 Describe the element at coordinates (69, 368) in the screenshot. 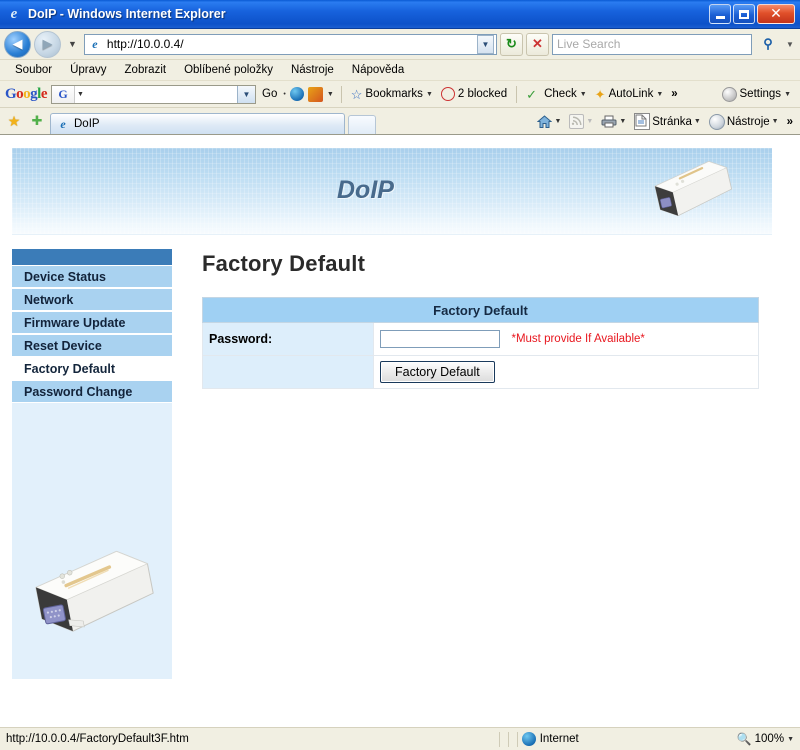

I see `sidebar-item-label: Factory Default` at that location.